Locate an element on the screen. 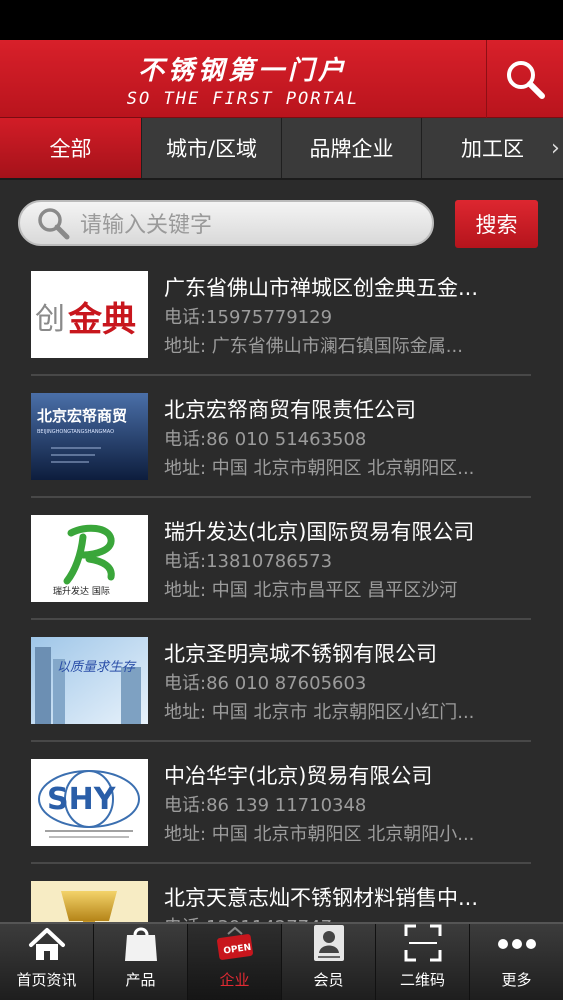  nav-label: 产品 is located at coordinates (140, 980).